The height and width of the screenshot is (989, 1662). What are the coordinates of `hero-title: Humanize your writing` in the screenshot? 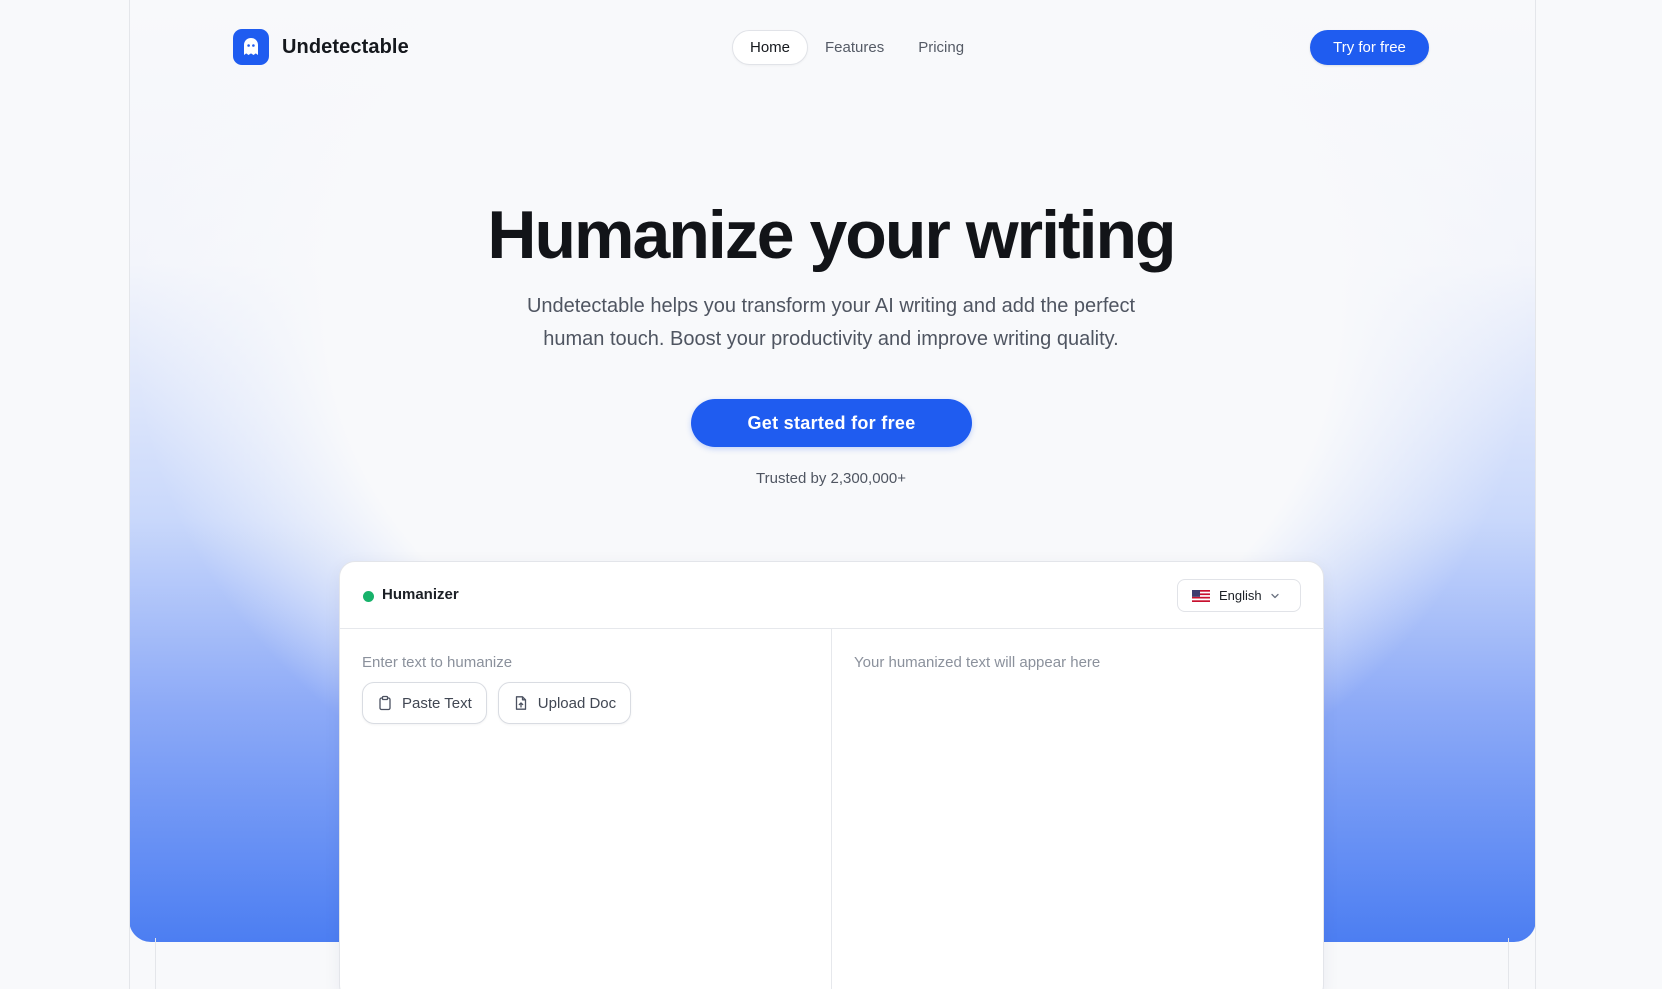 It's located at (831, 235).